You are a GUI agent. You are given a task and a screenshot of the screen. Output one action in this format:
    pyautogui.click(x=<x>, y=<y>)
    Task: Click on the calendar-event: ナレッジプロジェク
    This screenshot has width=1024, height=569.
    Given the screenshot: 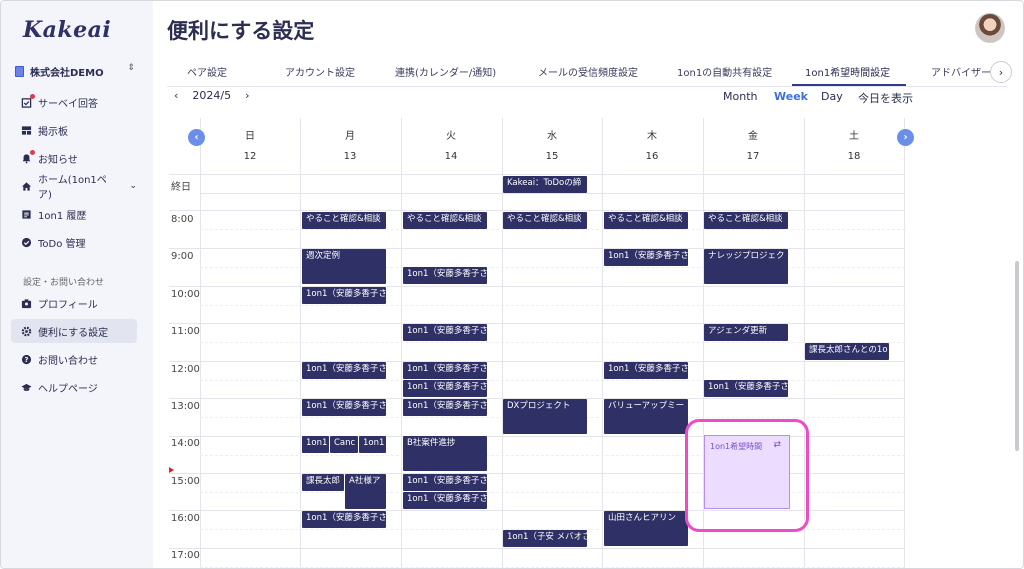 What is the action you would take?
    pyautogui.click(x=746, y=266)
    